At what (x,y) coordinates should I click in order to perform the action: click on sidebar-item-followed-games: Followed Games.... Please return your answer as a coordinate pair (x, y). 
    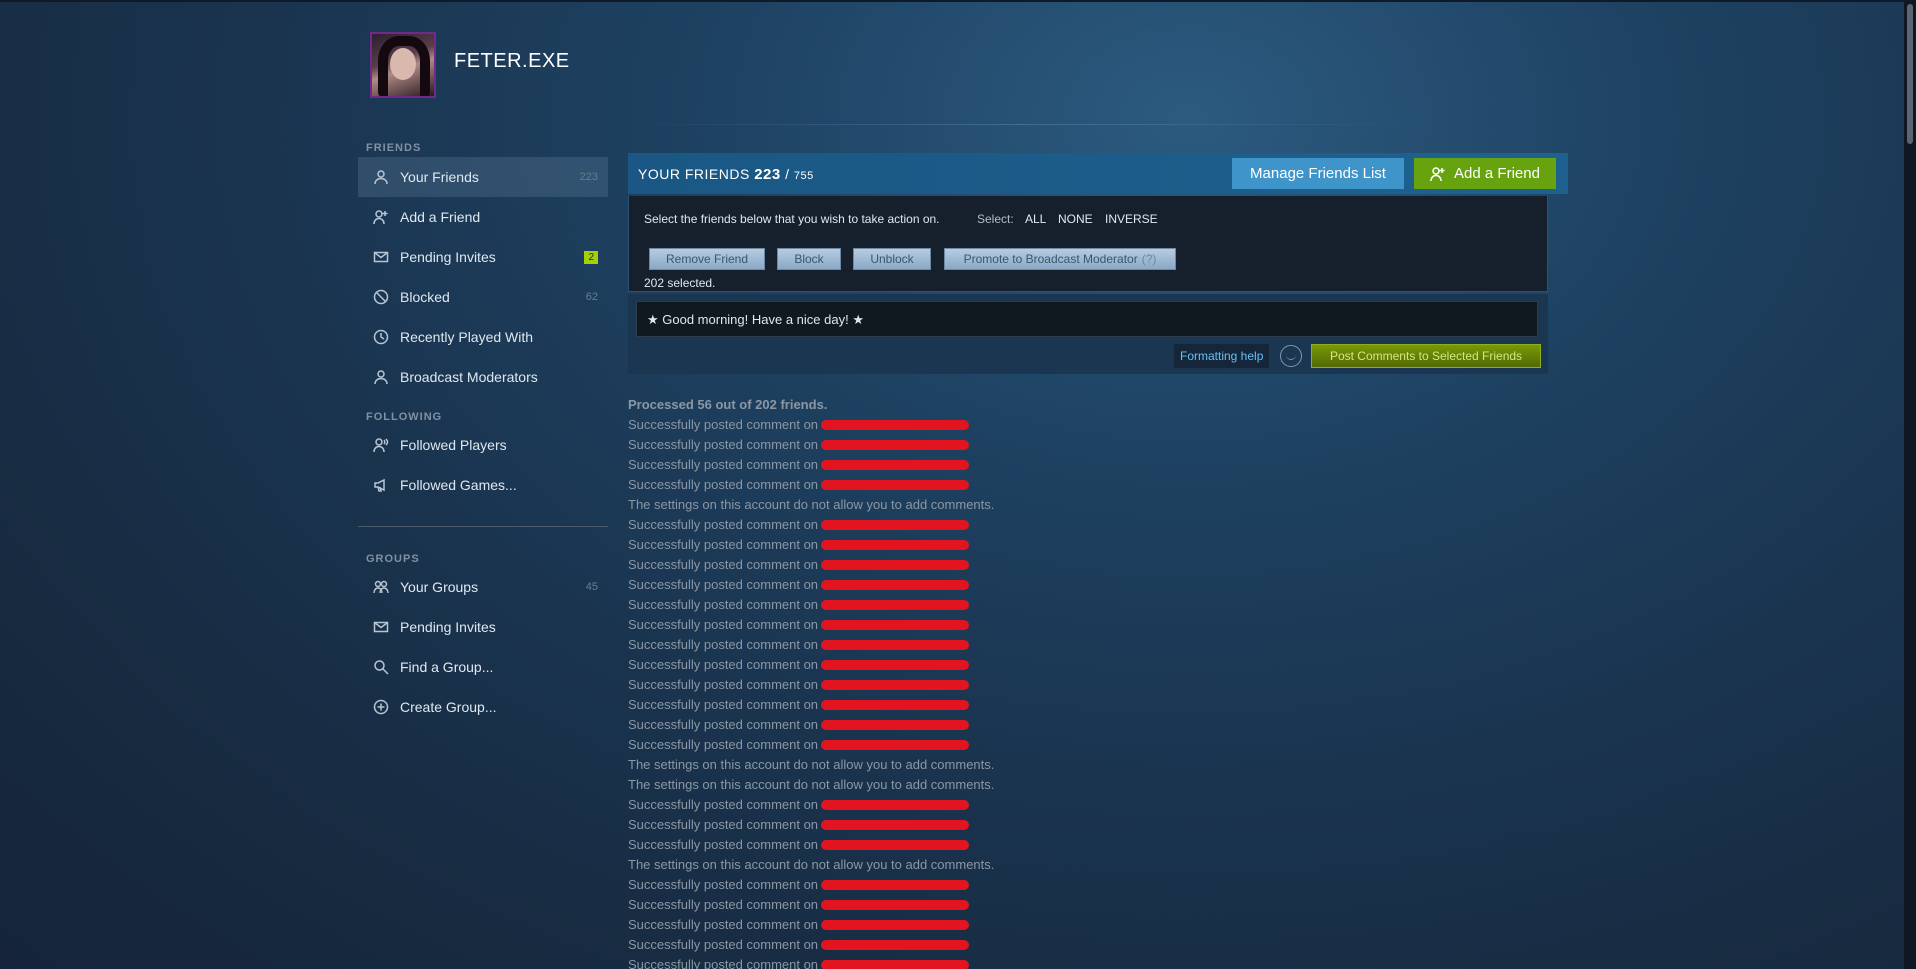
    Looking at the image, I should click on (483, 485).